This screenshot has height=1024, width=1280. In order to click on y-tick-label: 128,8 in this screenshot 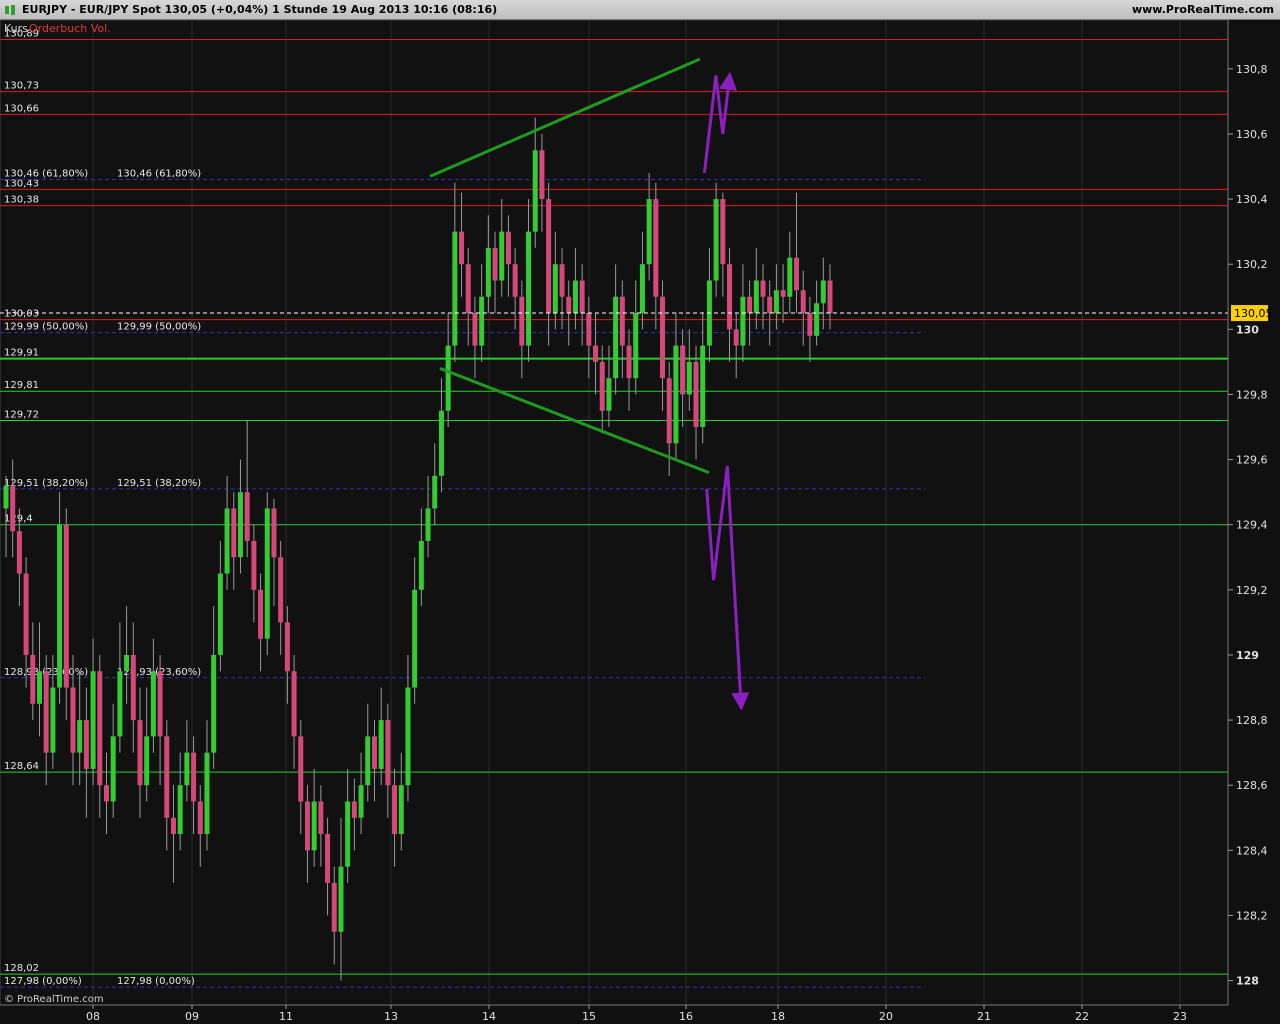, I will do `click(1252, 720)`.